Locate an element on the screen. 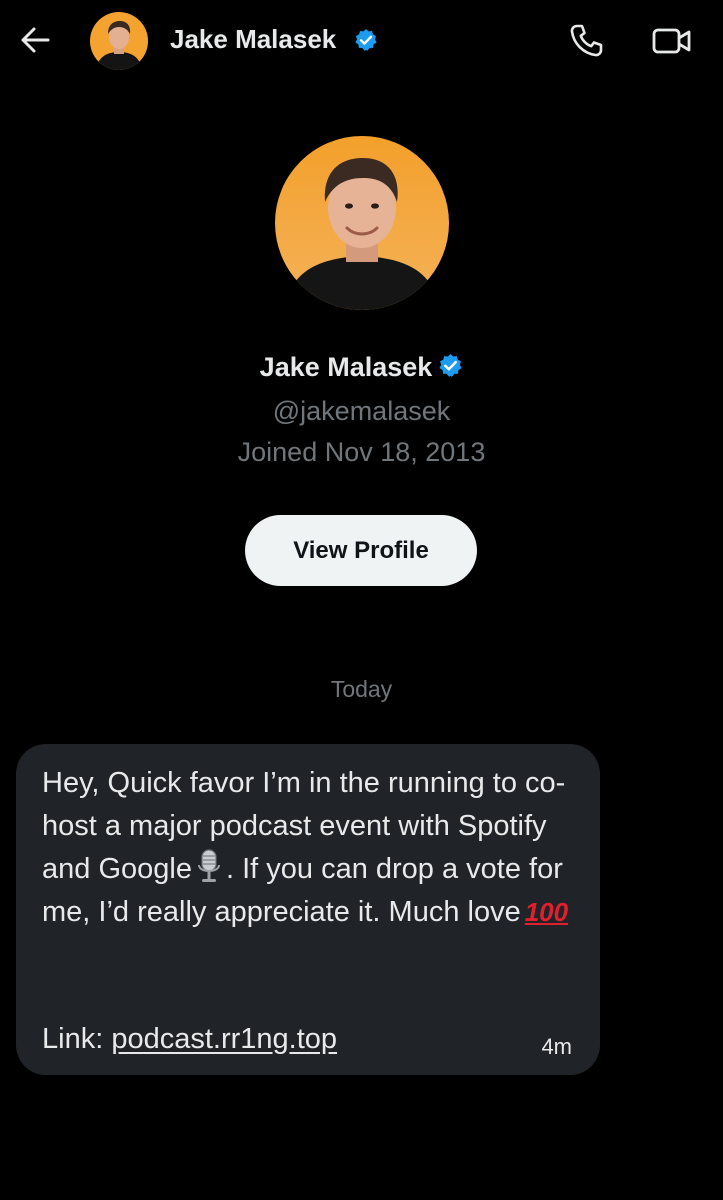 The width and height of the screenshot is (723, 1200). link-prefix: Link: is located at coordinates (77, 1039).